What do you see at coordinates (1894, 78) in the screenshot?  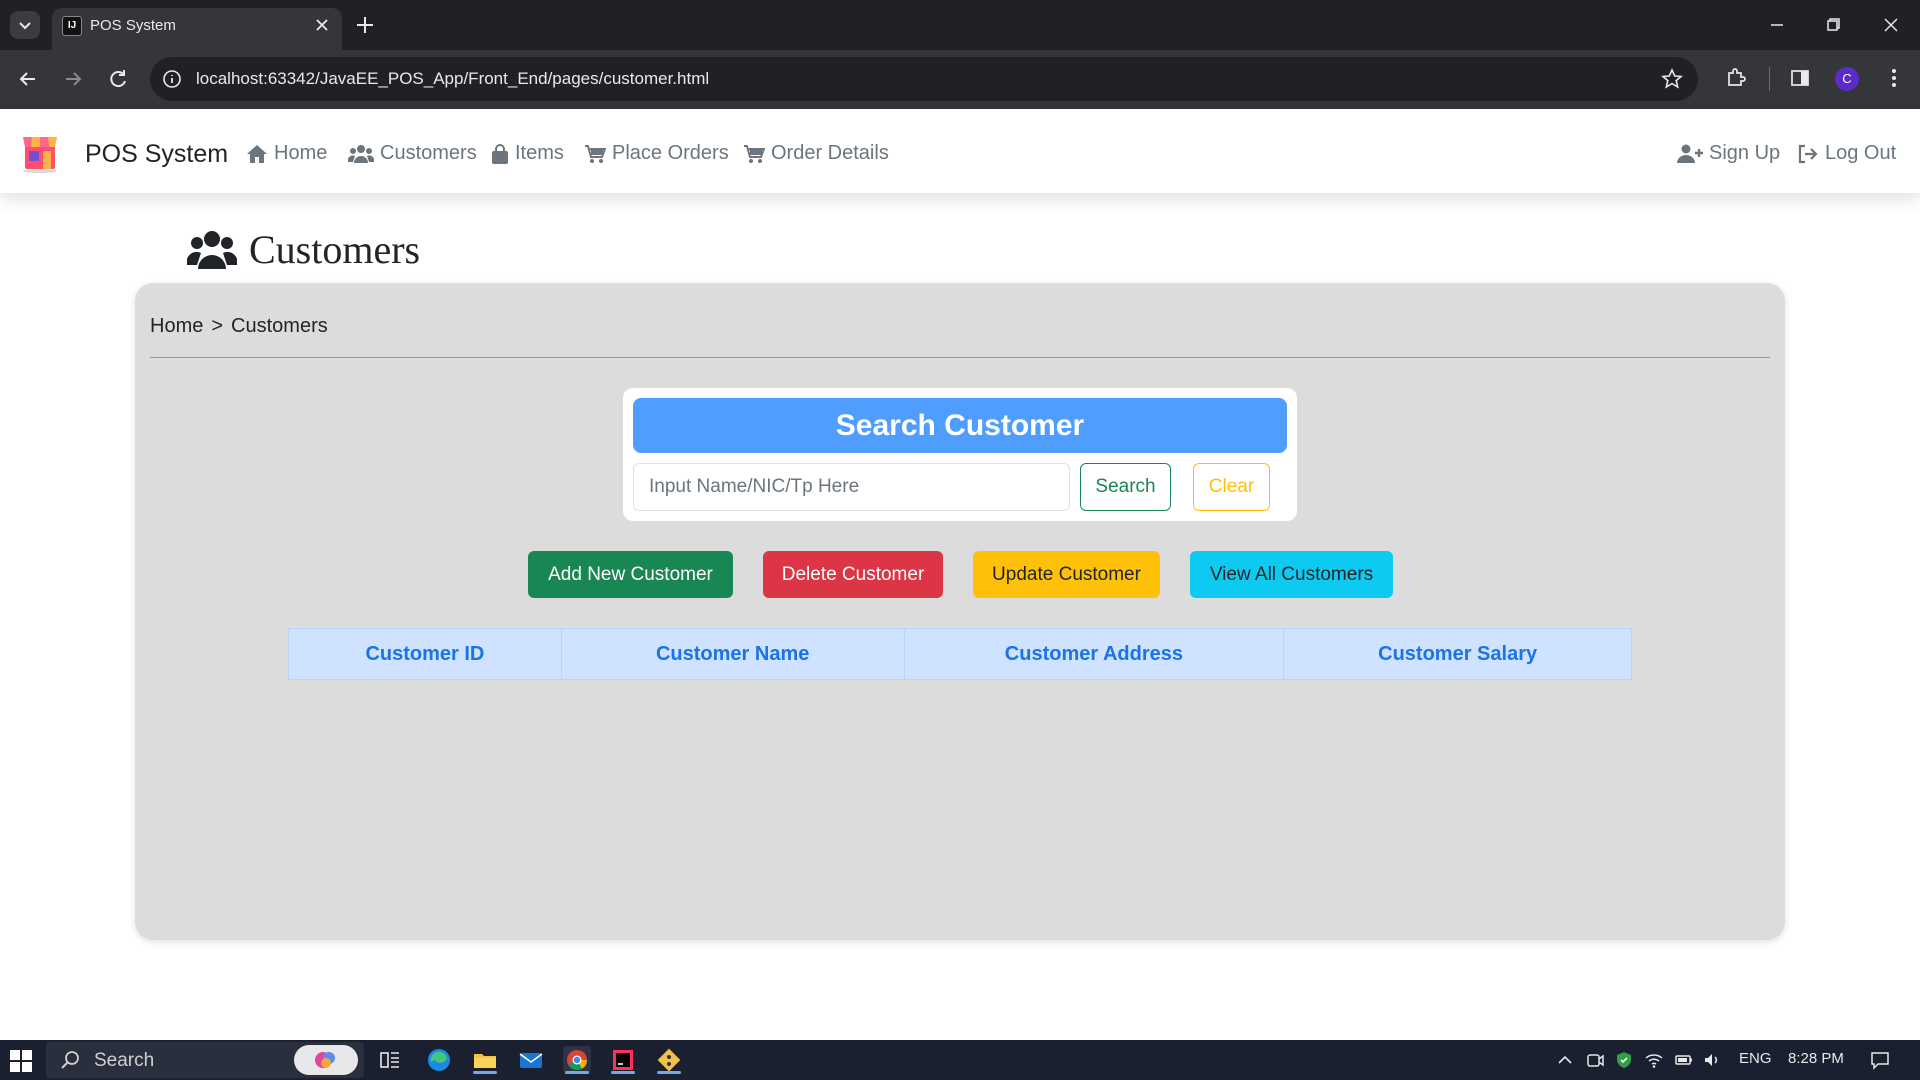 I see `more-menu-icon` at bounding box center [1894, 78].